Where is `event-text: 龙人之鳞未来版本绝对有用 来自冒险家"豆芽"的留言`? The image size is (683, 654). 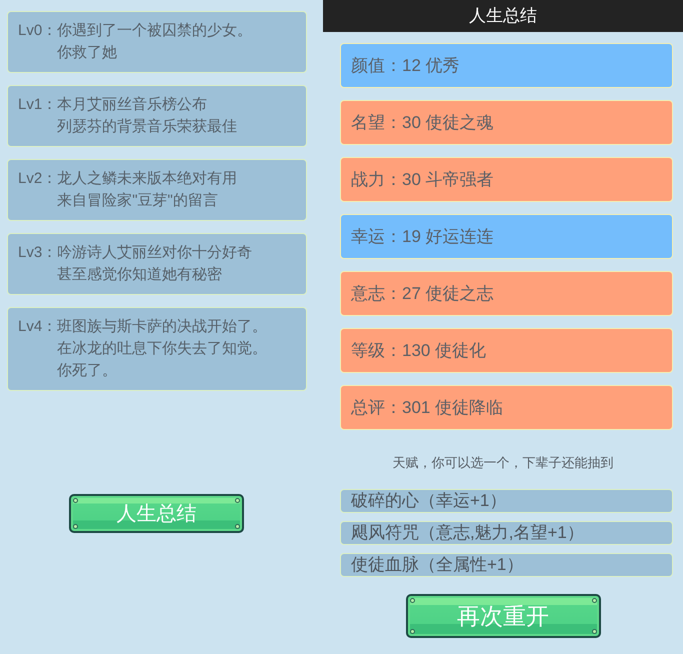 event-text: 龙人之鳞未来版本绝对有用 来自冒险家"豆芽"的留言 is located at coordinates (147, 190).